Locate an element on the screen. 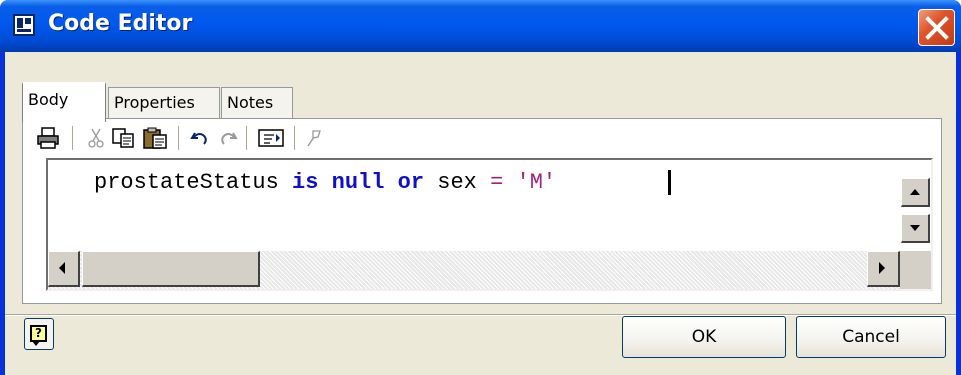 The image size is (961, 375). arrow-right-icon is located at coordinates (882, 268).